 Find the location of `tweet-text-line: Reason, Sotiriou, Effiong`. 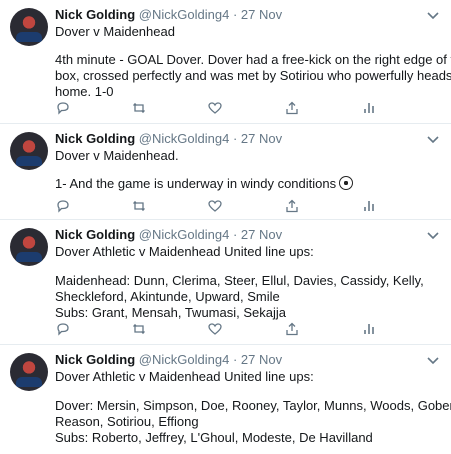

tweet-text-line: Reason, Sotiriou, Effiong is located at coordinates (127, 421).